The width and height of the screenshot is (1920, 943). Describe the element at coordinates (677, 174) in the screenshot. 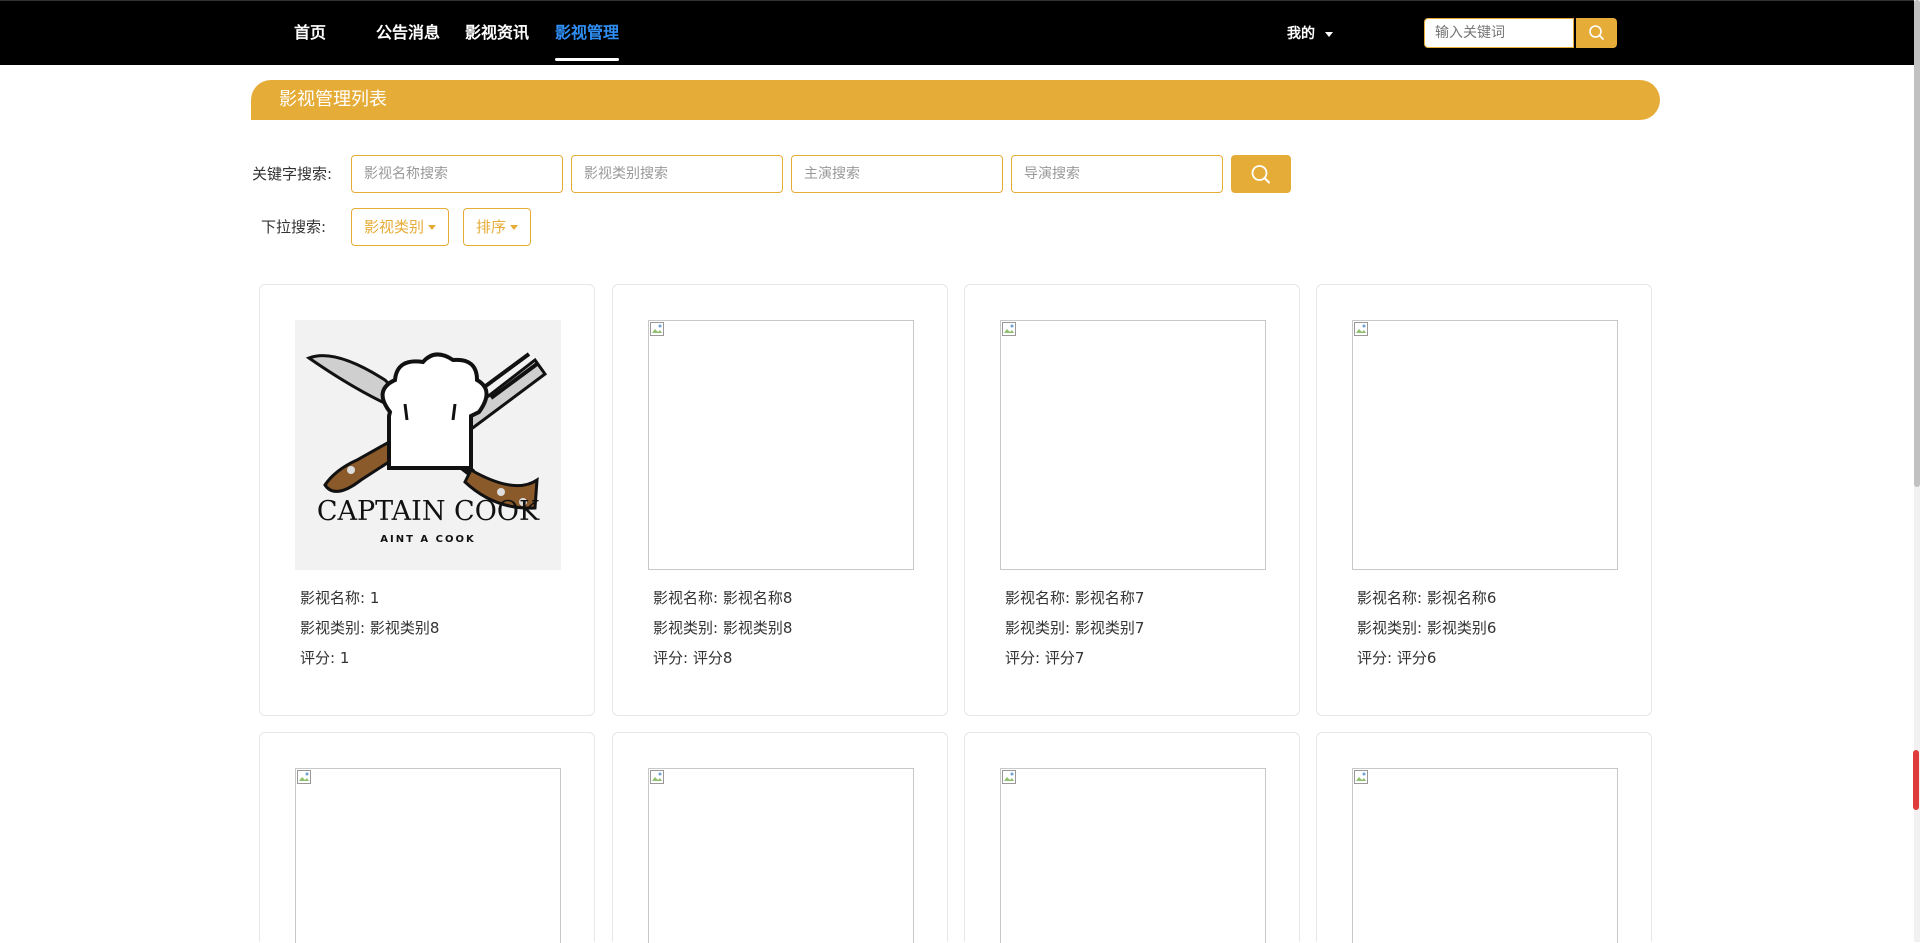

I see `movie-type-search-input` at that location.